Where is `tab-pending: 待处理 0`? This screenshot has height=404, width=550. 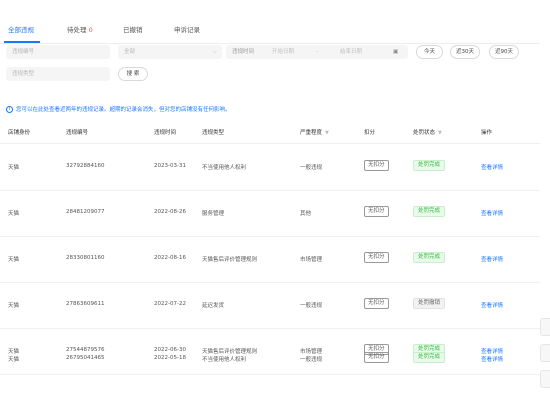
tab-pending: 待处理 0 is located at coordinates (80, 29).